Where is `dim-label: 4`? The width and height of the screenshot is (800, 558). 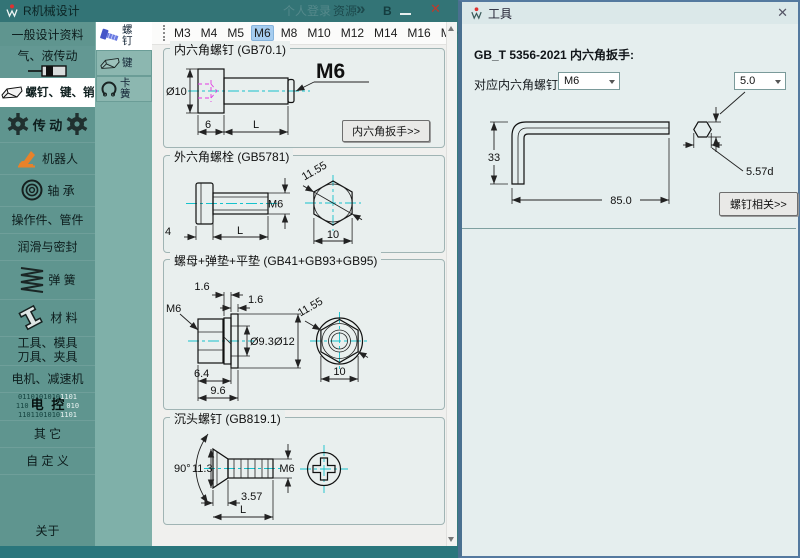
dim-label: 4 is located at coordinates (168, 232).